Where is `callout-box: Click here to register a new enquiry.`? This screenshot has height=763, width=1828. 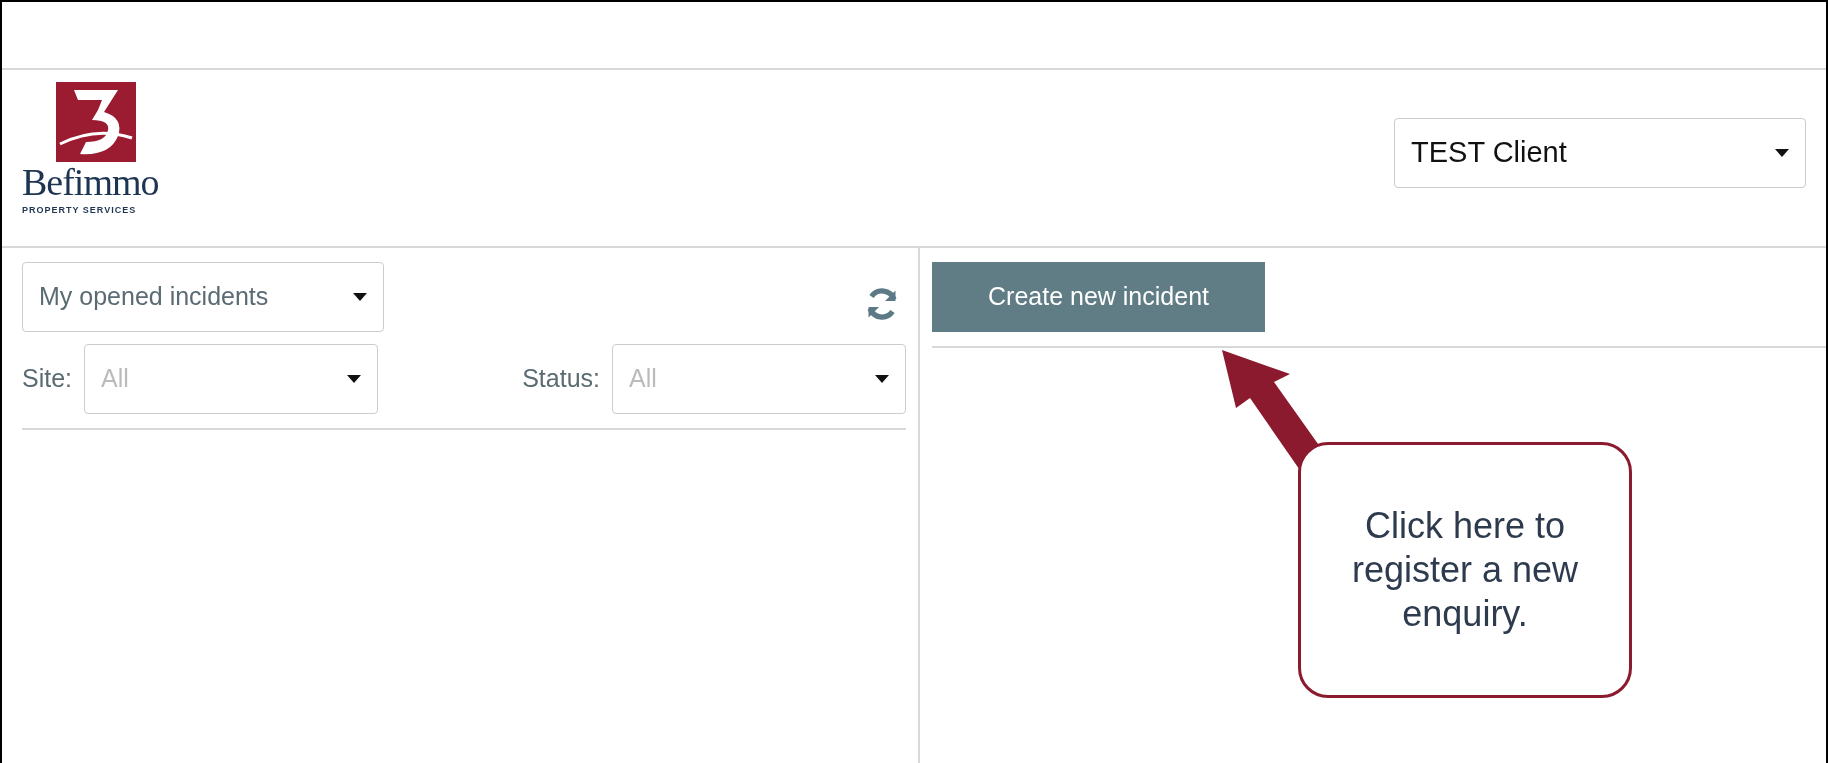
callout-box: Click here to register a new enquiry. is located at coordinates (1465, 570).